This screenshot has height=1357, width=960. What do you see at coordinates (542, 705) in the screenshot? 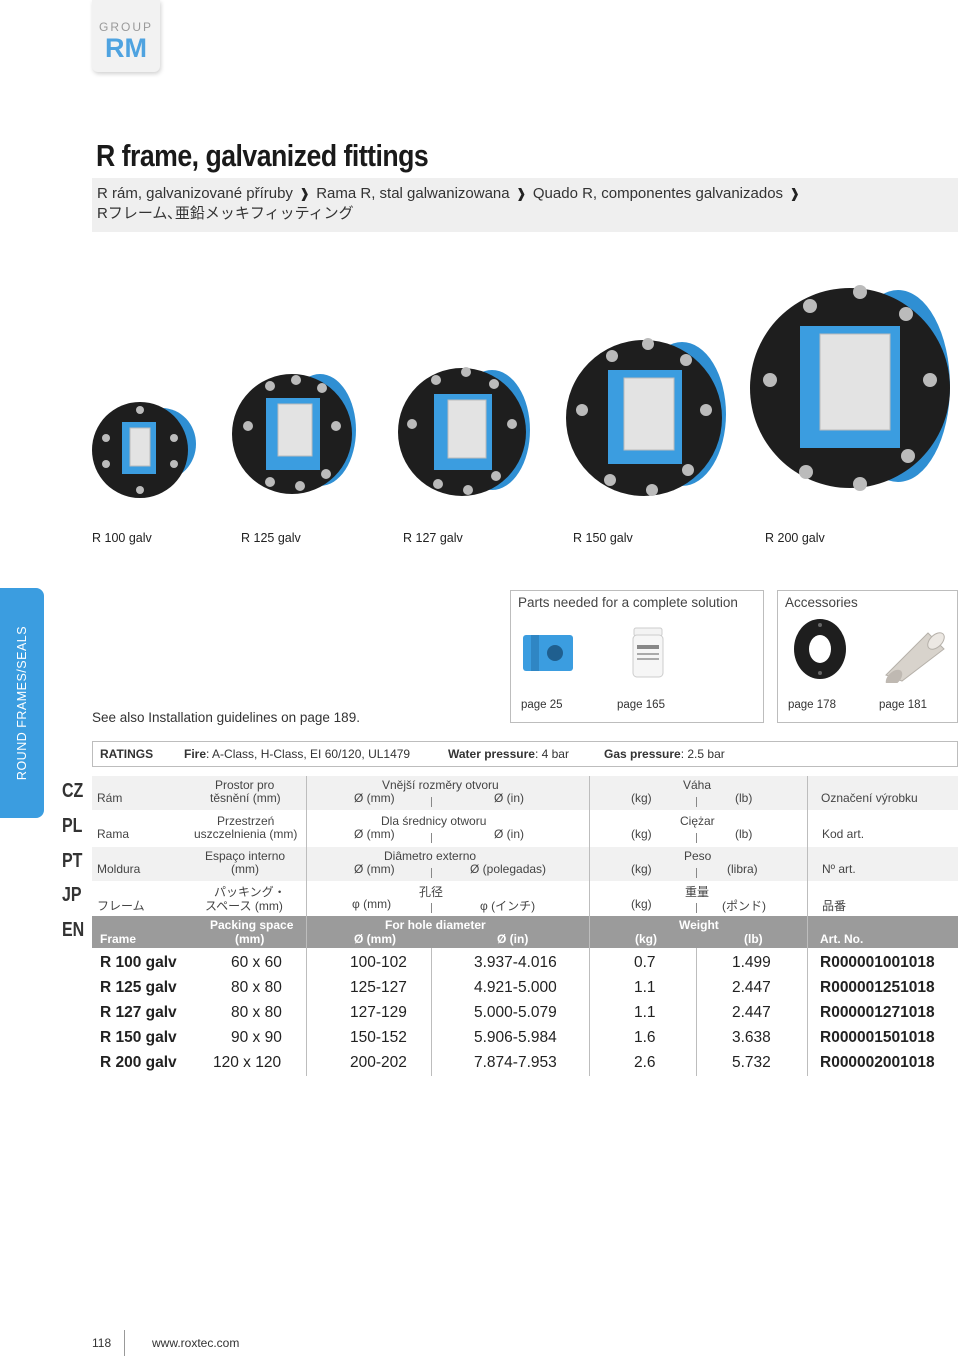
I see `parts-page-ref: page 25` at bounding box center [542, 705].